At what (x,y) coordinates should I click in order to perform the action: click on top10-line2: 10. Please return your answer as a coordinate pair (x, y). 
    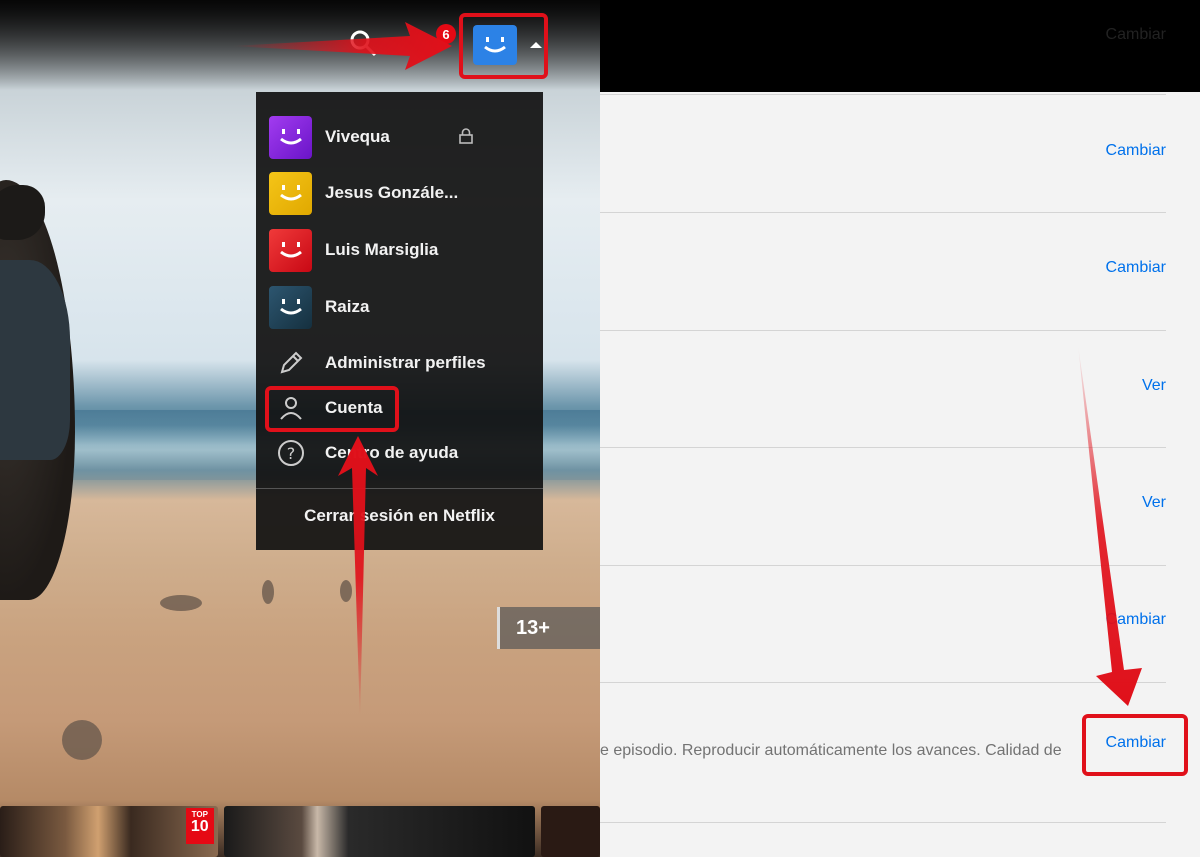
    Looking at the image, I should click on (199, 826).